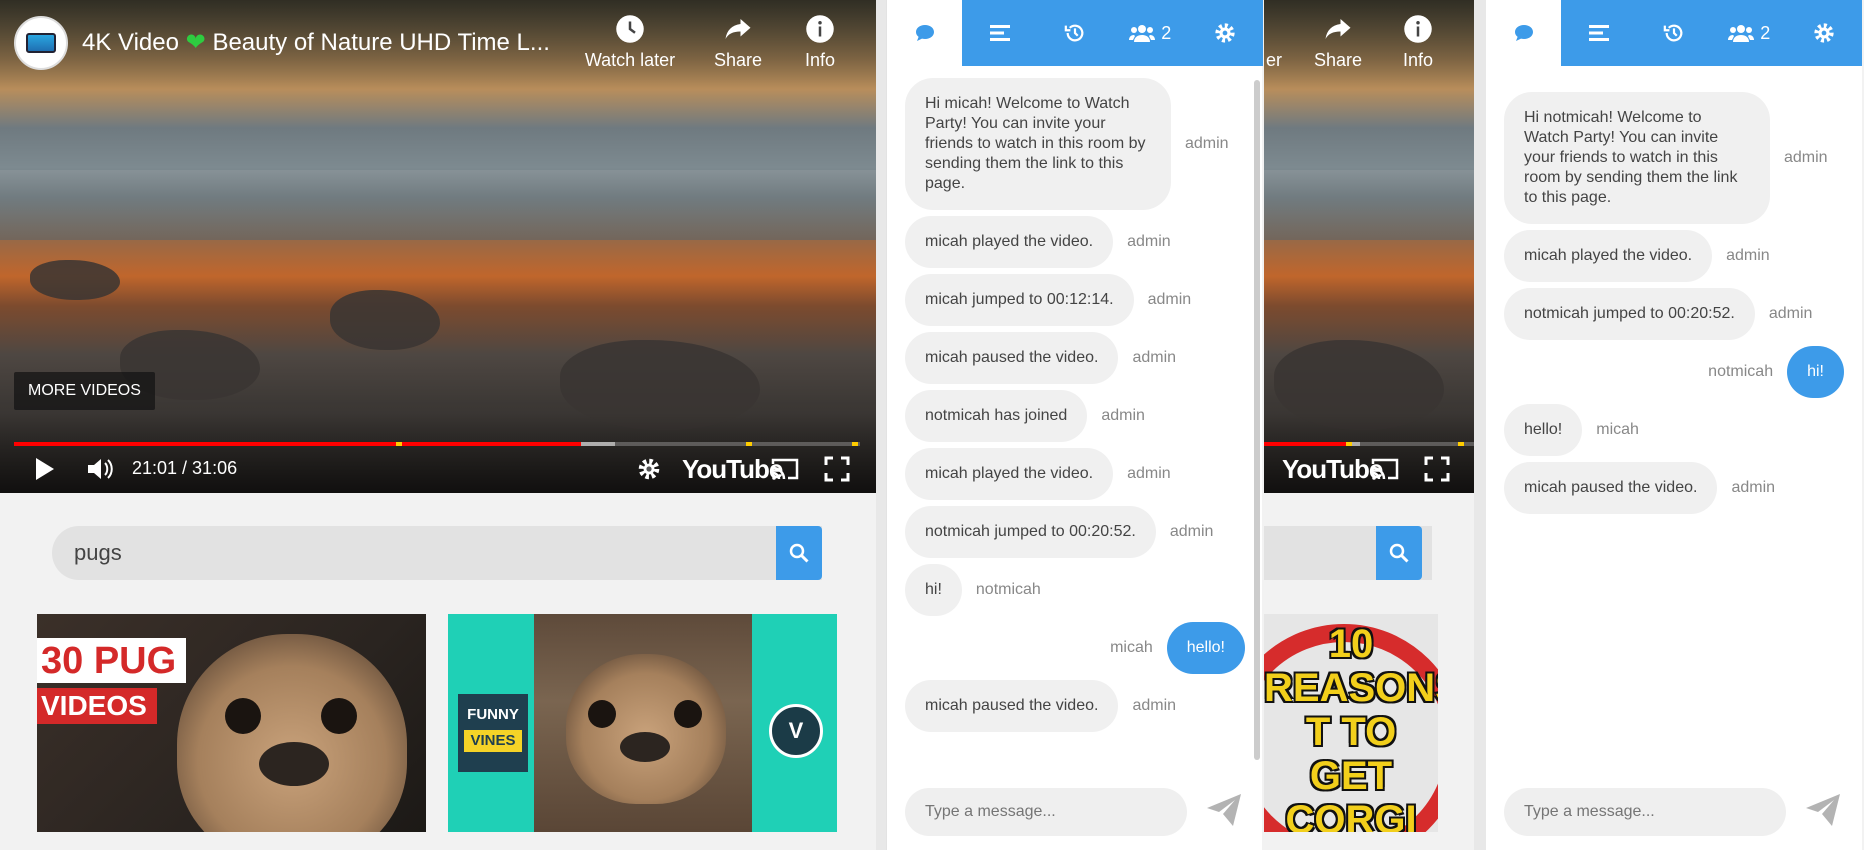 This screenshot has width=1864, height=850. What do you see at coordinates (1741, 371) in the screenshot?
I see `message-author: notmicah` at bounding box center [1741, 371].